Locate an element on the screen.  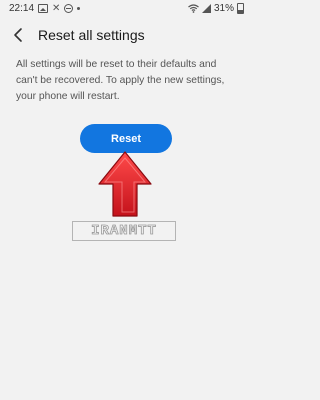
gallery-icon is located at coordinates (43, 8).